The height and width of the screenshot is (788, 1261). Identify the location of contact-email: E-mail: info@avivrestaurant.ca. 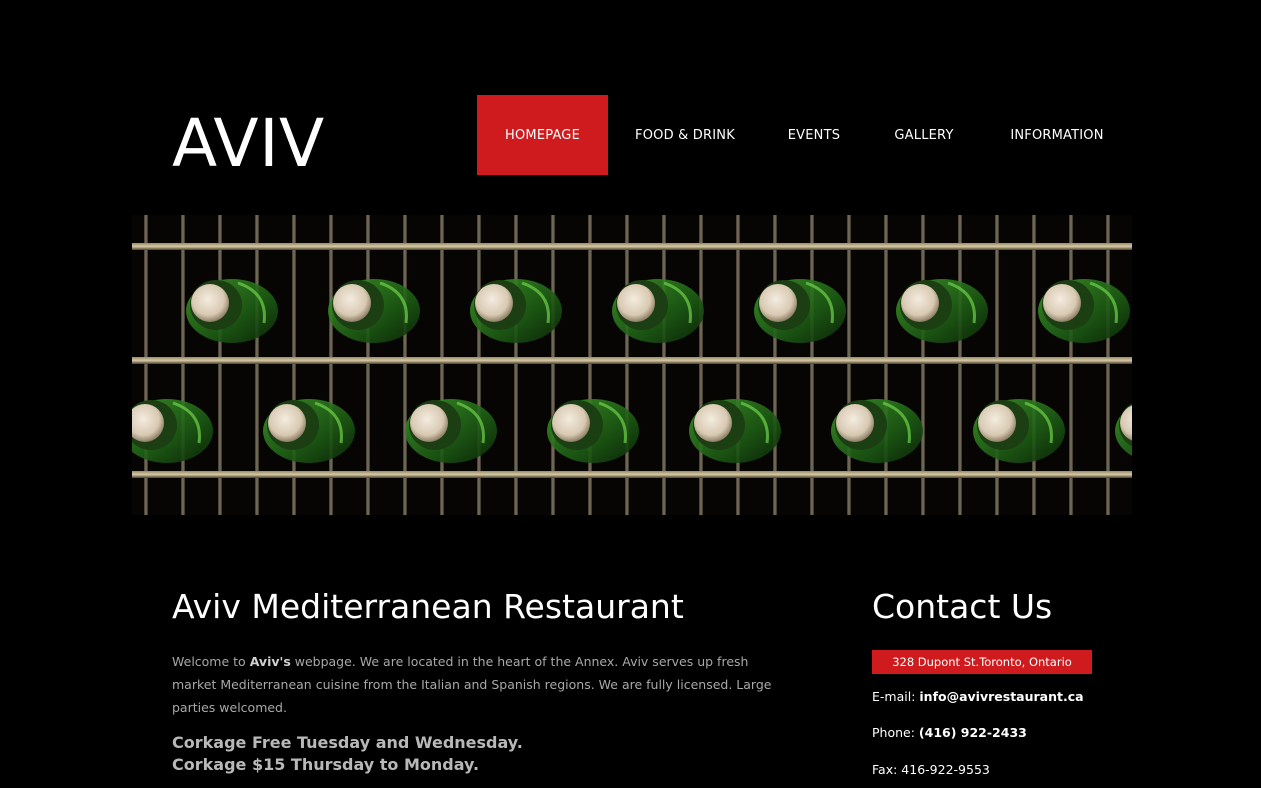
(978, 697).